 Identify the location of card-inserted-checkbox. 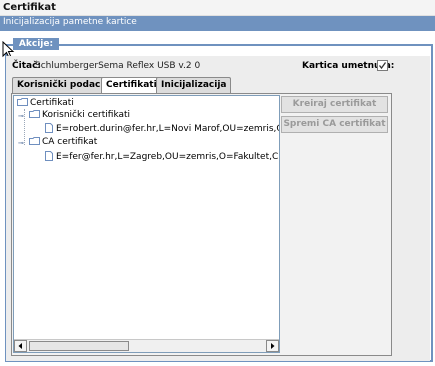
(382, 65).